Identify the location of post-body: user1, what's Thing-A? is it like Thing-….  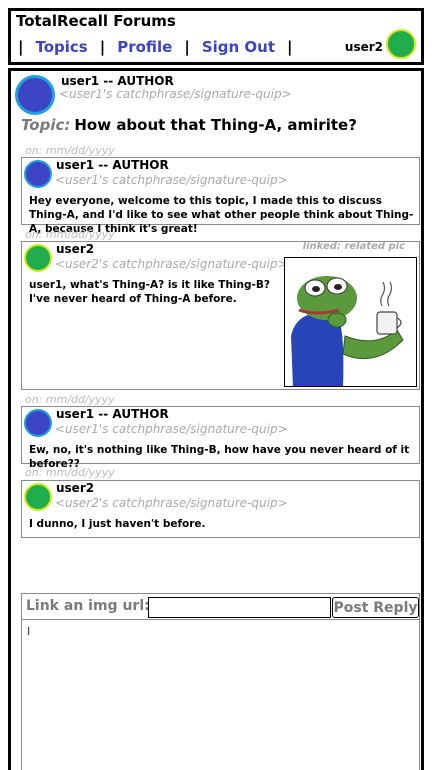
(149, 292).